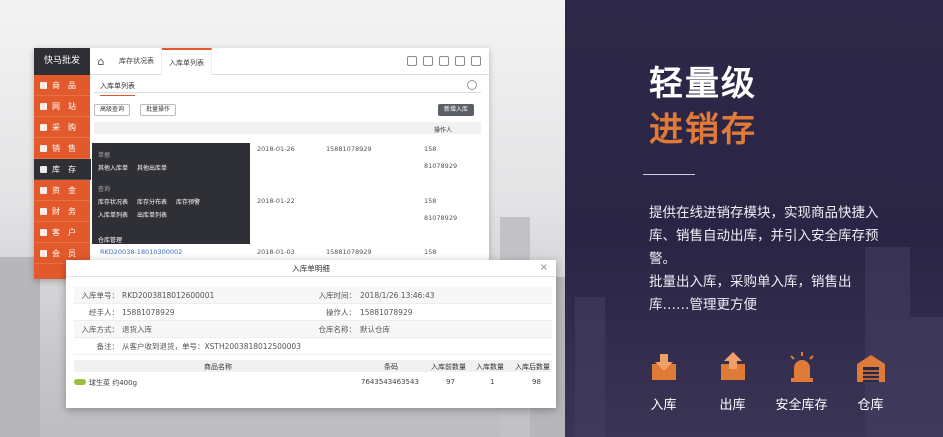 The image size is (943, 437). What do you see at coordinates (276, 201) in the screenshot?
I see `row-date: 2018-01-22` at bounding box center [276, 201].